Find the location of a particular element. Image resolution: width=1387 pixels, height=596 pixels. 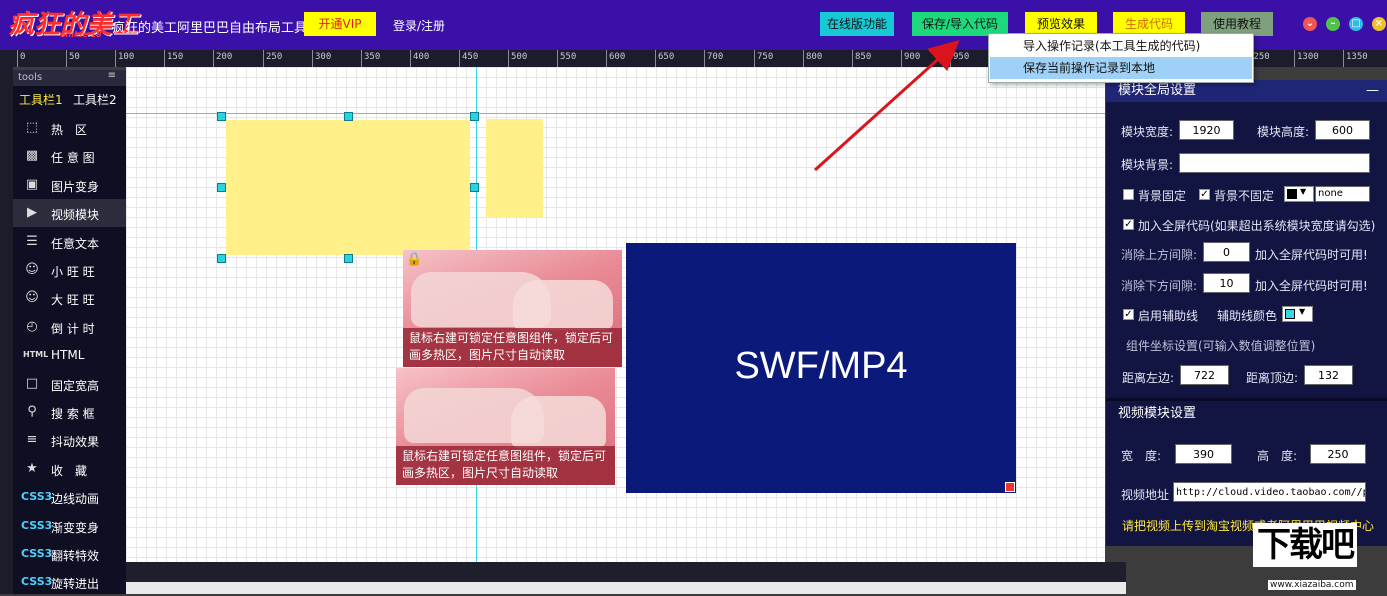

tool-item: □ 固定宽高 is located at coordinates (69, 384).